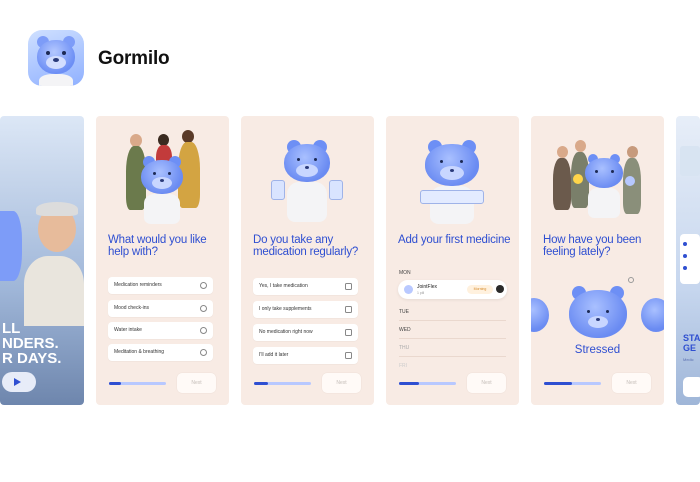 This screenshot has height=482, width=700. I want to click on day-label: THU, so click(404, 348).